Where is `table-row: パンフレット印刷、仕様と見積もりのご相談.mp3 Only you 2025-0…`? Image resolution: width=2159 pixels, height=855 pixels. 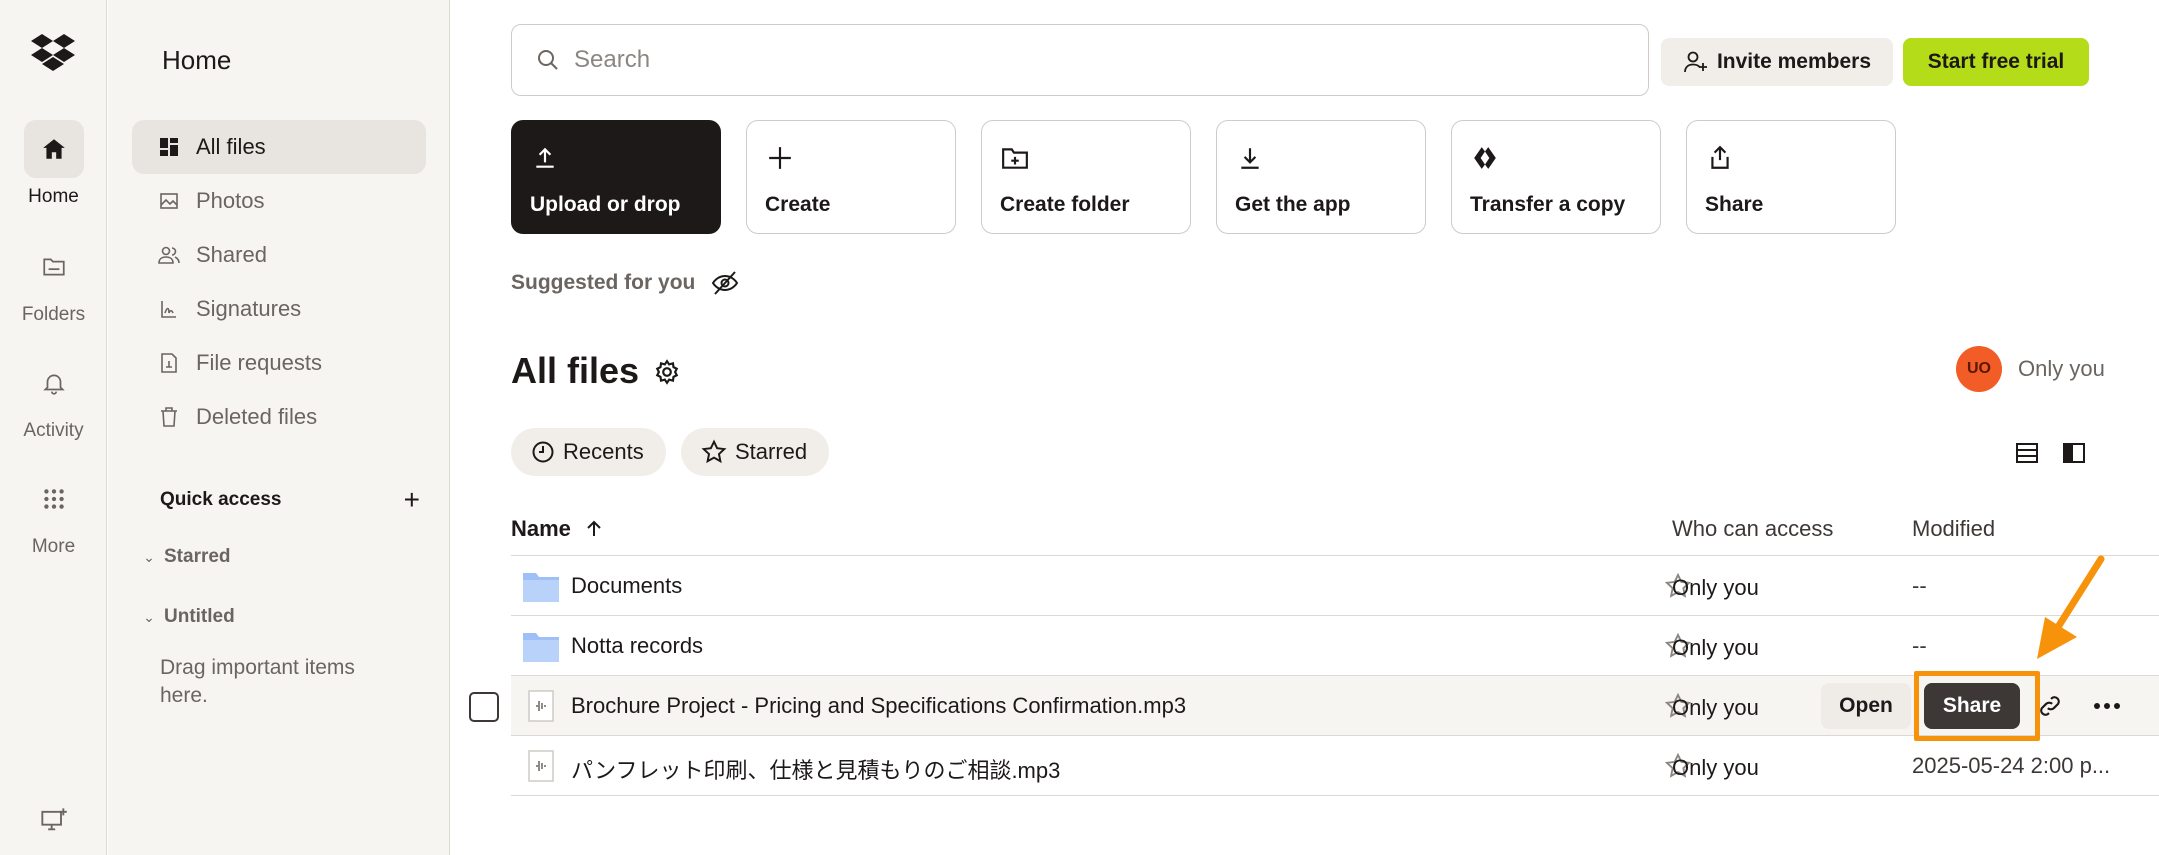 table-row: パンフレット印刷、仕様と見積もりのご相談.mp3 Only you 2025-0… is located at coordinates (1335, 766).